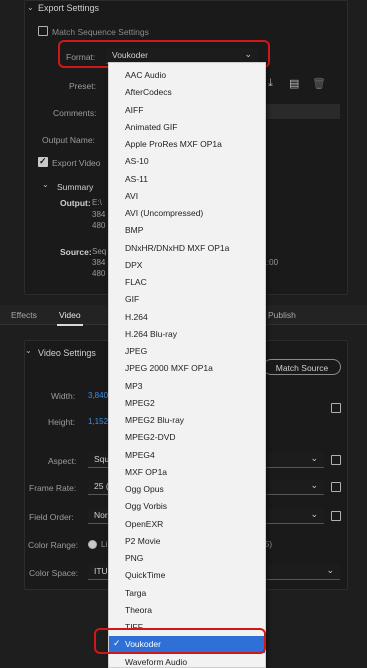 The width and height of the screenshot is (367, 668). I want to click on output-summary-line3: 480, so click(99, 225).